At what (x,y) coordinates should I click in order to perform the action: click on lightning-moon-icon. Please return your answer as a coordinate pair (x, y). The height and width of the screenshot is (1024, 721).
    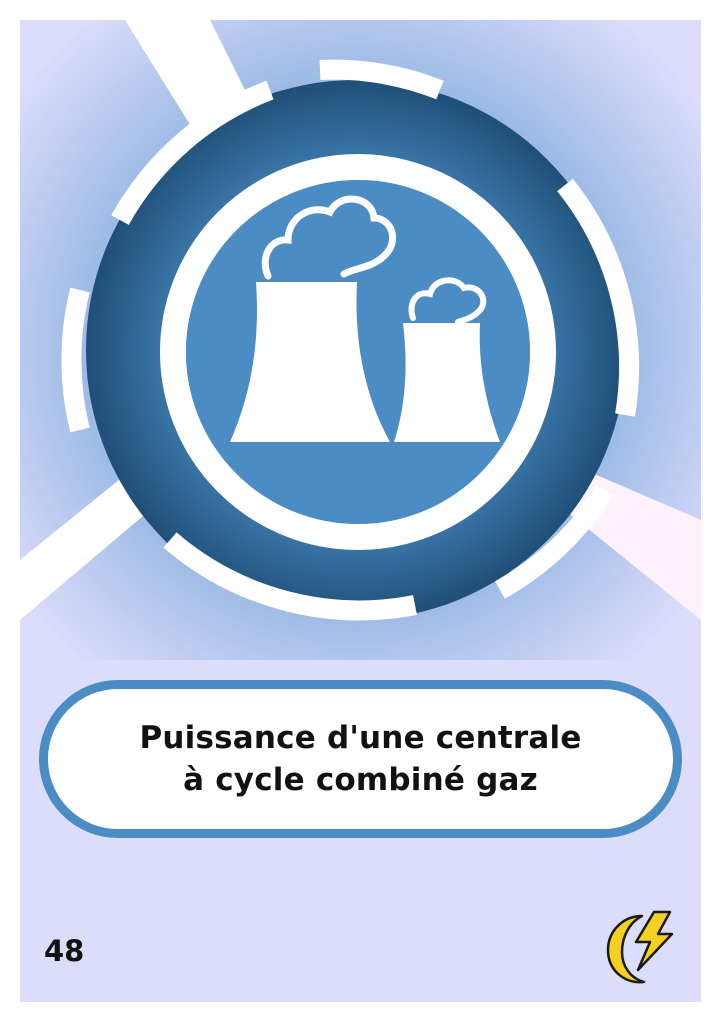
    Looking at the image, I should click on (640, 947).